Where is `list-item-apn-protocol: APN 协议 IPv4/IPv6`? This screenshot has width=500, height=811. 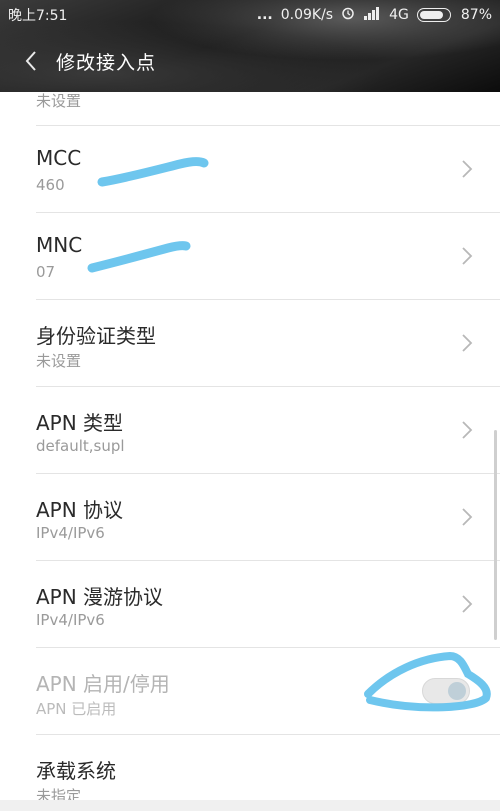 list-item-apn-protocol: APN 协议 IPv4/IPv6 is located at coordinates (268, 517).